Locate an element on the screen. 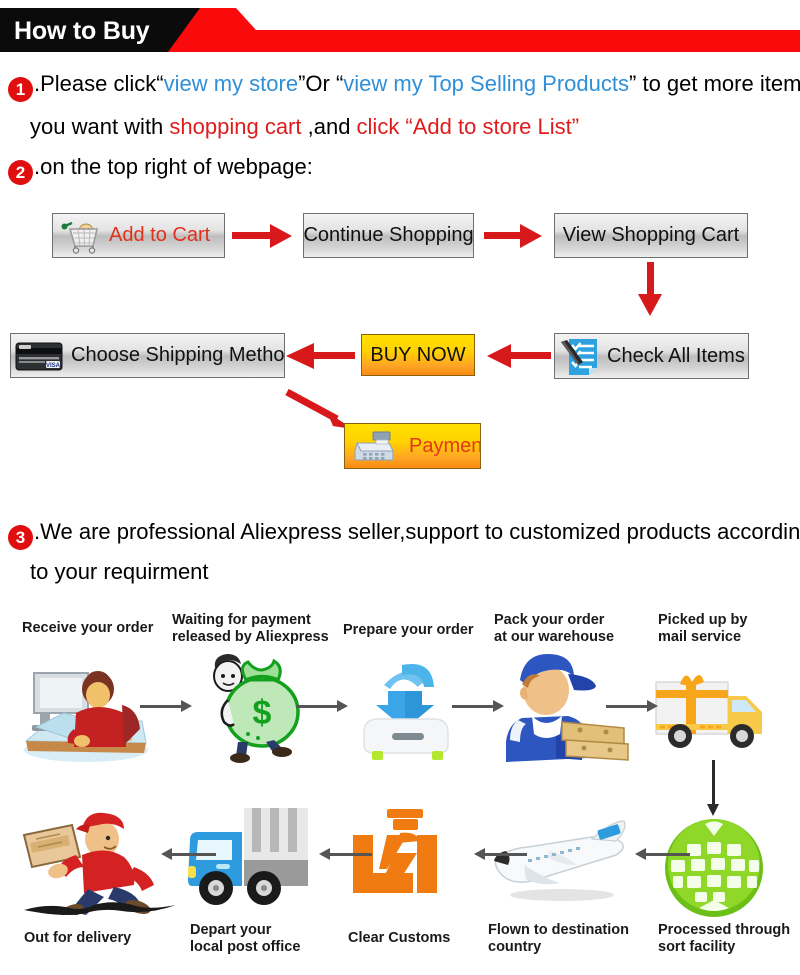 This screenshot has height=975, width=800. green-globe-icon is located at coordinates (714, 870).